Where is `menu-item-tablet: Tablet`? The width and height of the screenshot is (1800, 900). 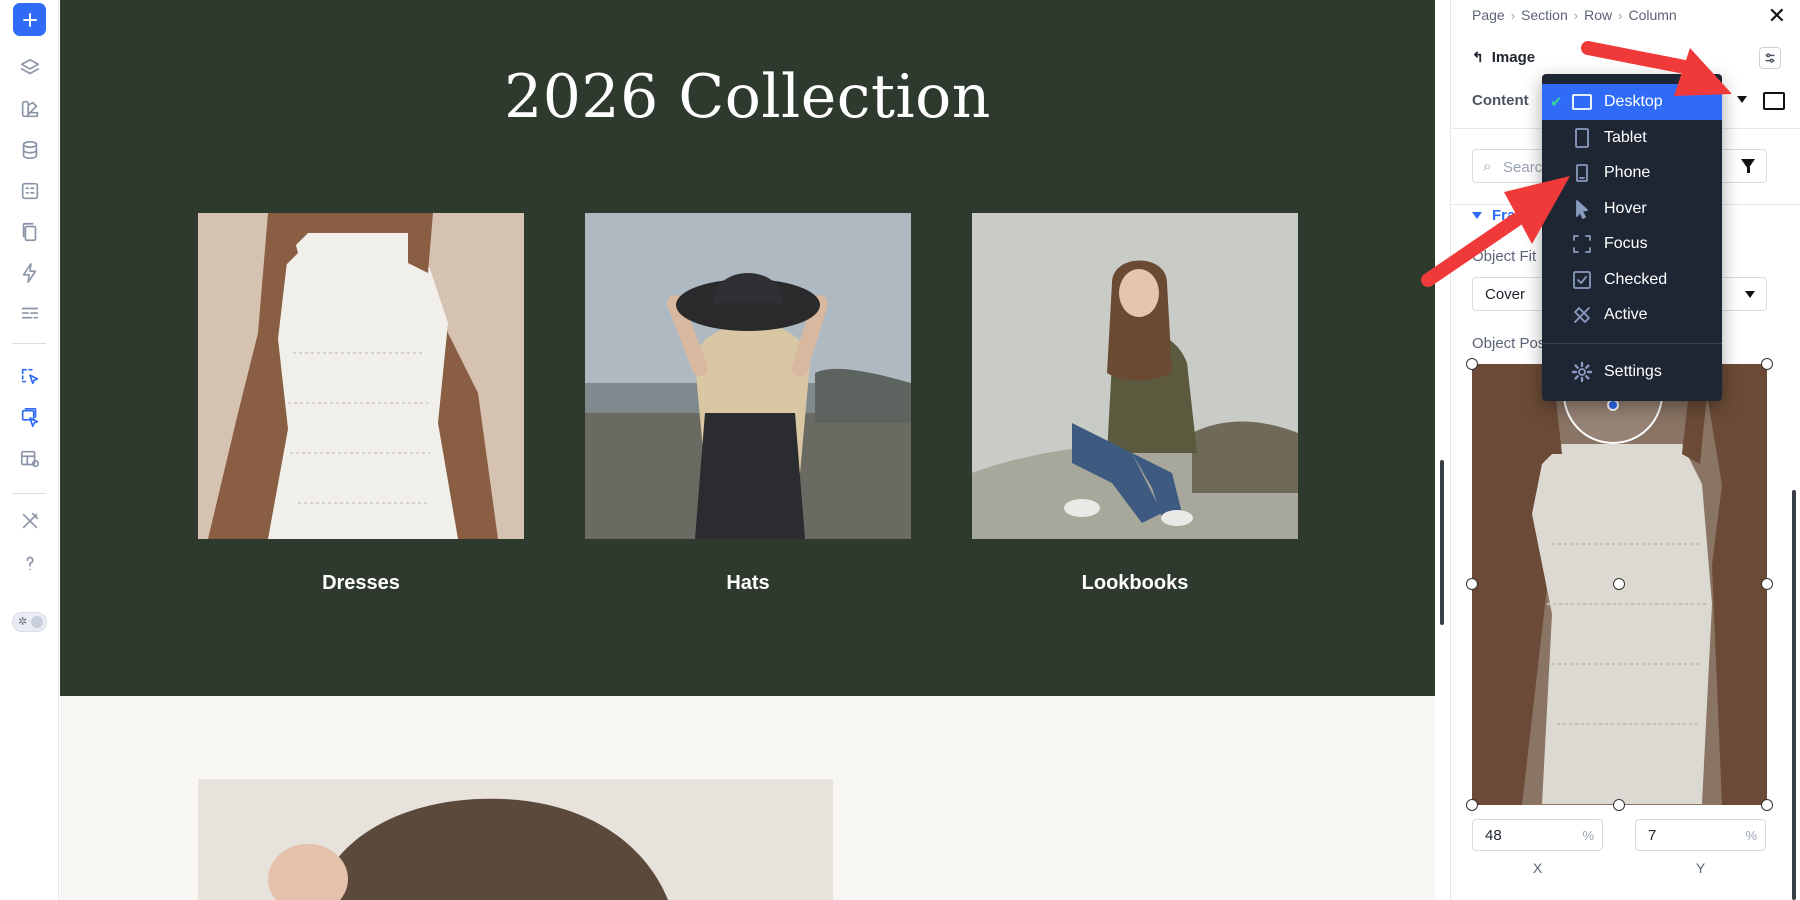 menu-item-tablet: Tablet is located at coordinates (1632, 138).